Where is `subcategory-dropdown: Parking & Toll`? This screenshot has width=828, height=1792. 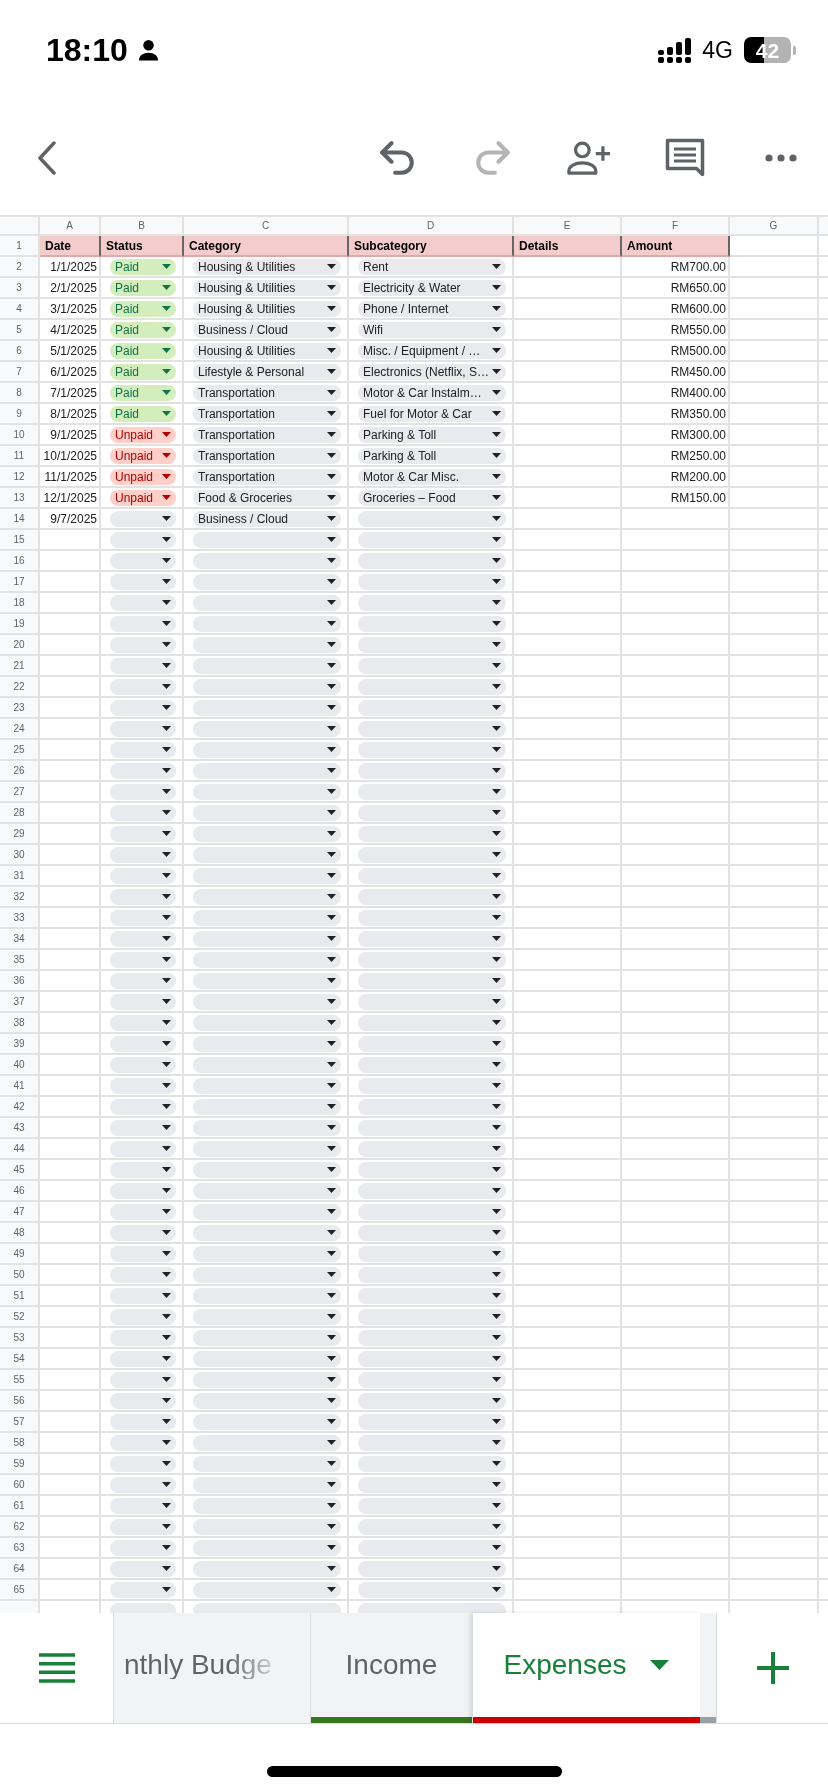
subcategory-dropdown: Parking & Toll is located at coordinates (432, 455).